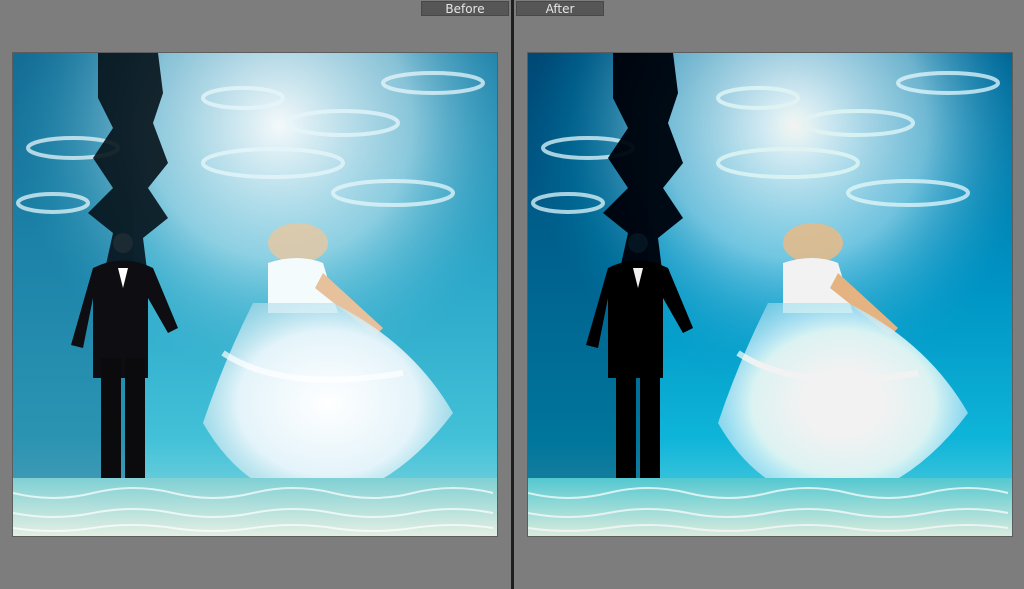 The image size is (1024, 589). I want to click on before-label: Before, so click(465, 8).